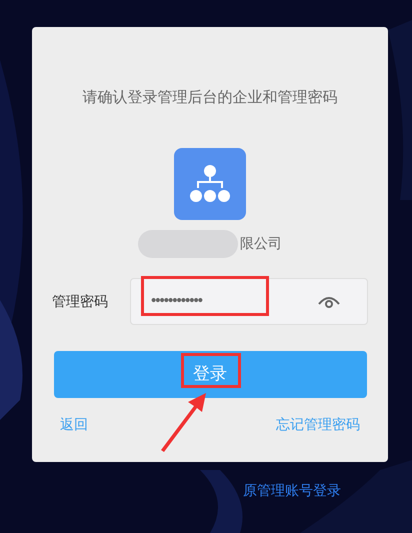 This screenshot has width=412, height=533. I want to click on login-button: 登录, so click(210, 374).